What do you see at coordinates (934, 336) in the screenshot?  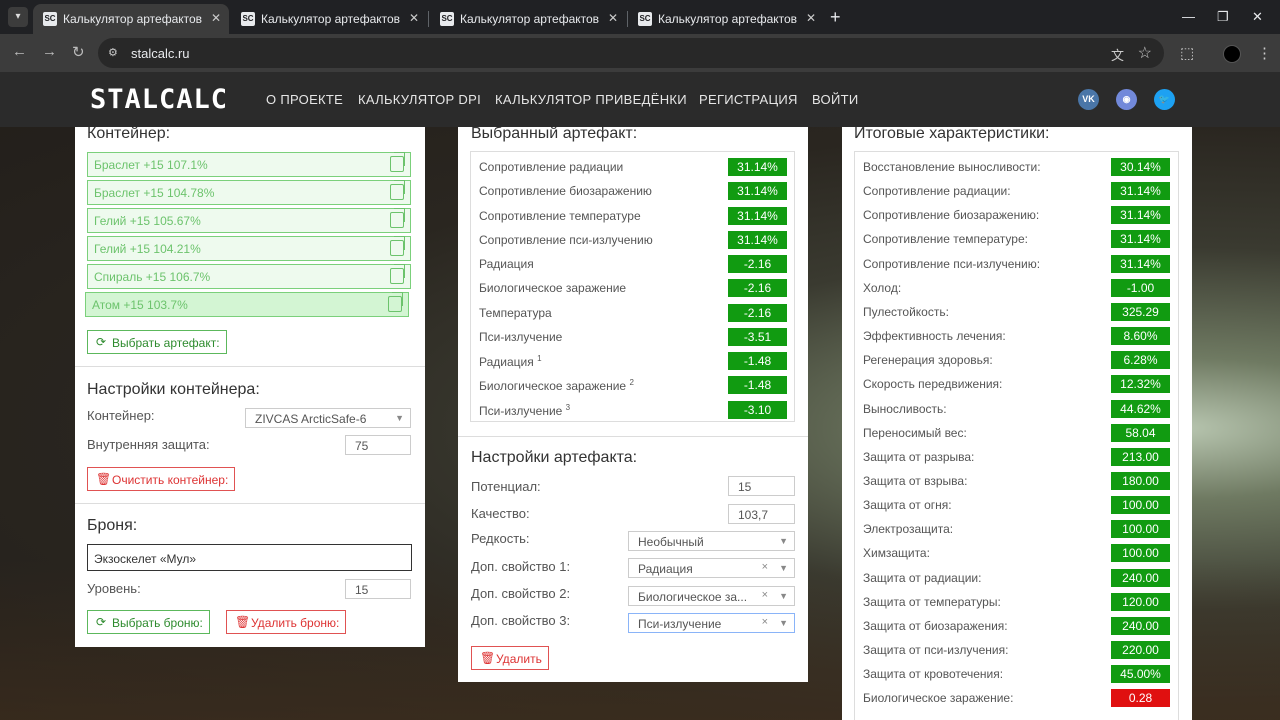 I see `total-stat-label: Эффективность лечения:` at bounding box center [934, 336].